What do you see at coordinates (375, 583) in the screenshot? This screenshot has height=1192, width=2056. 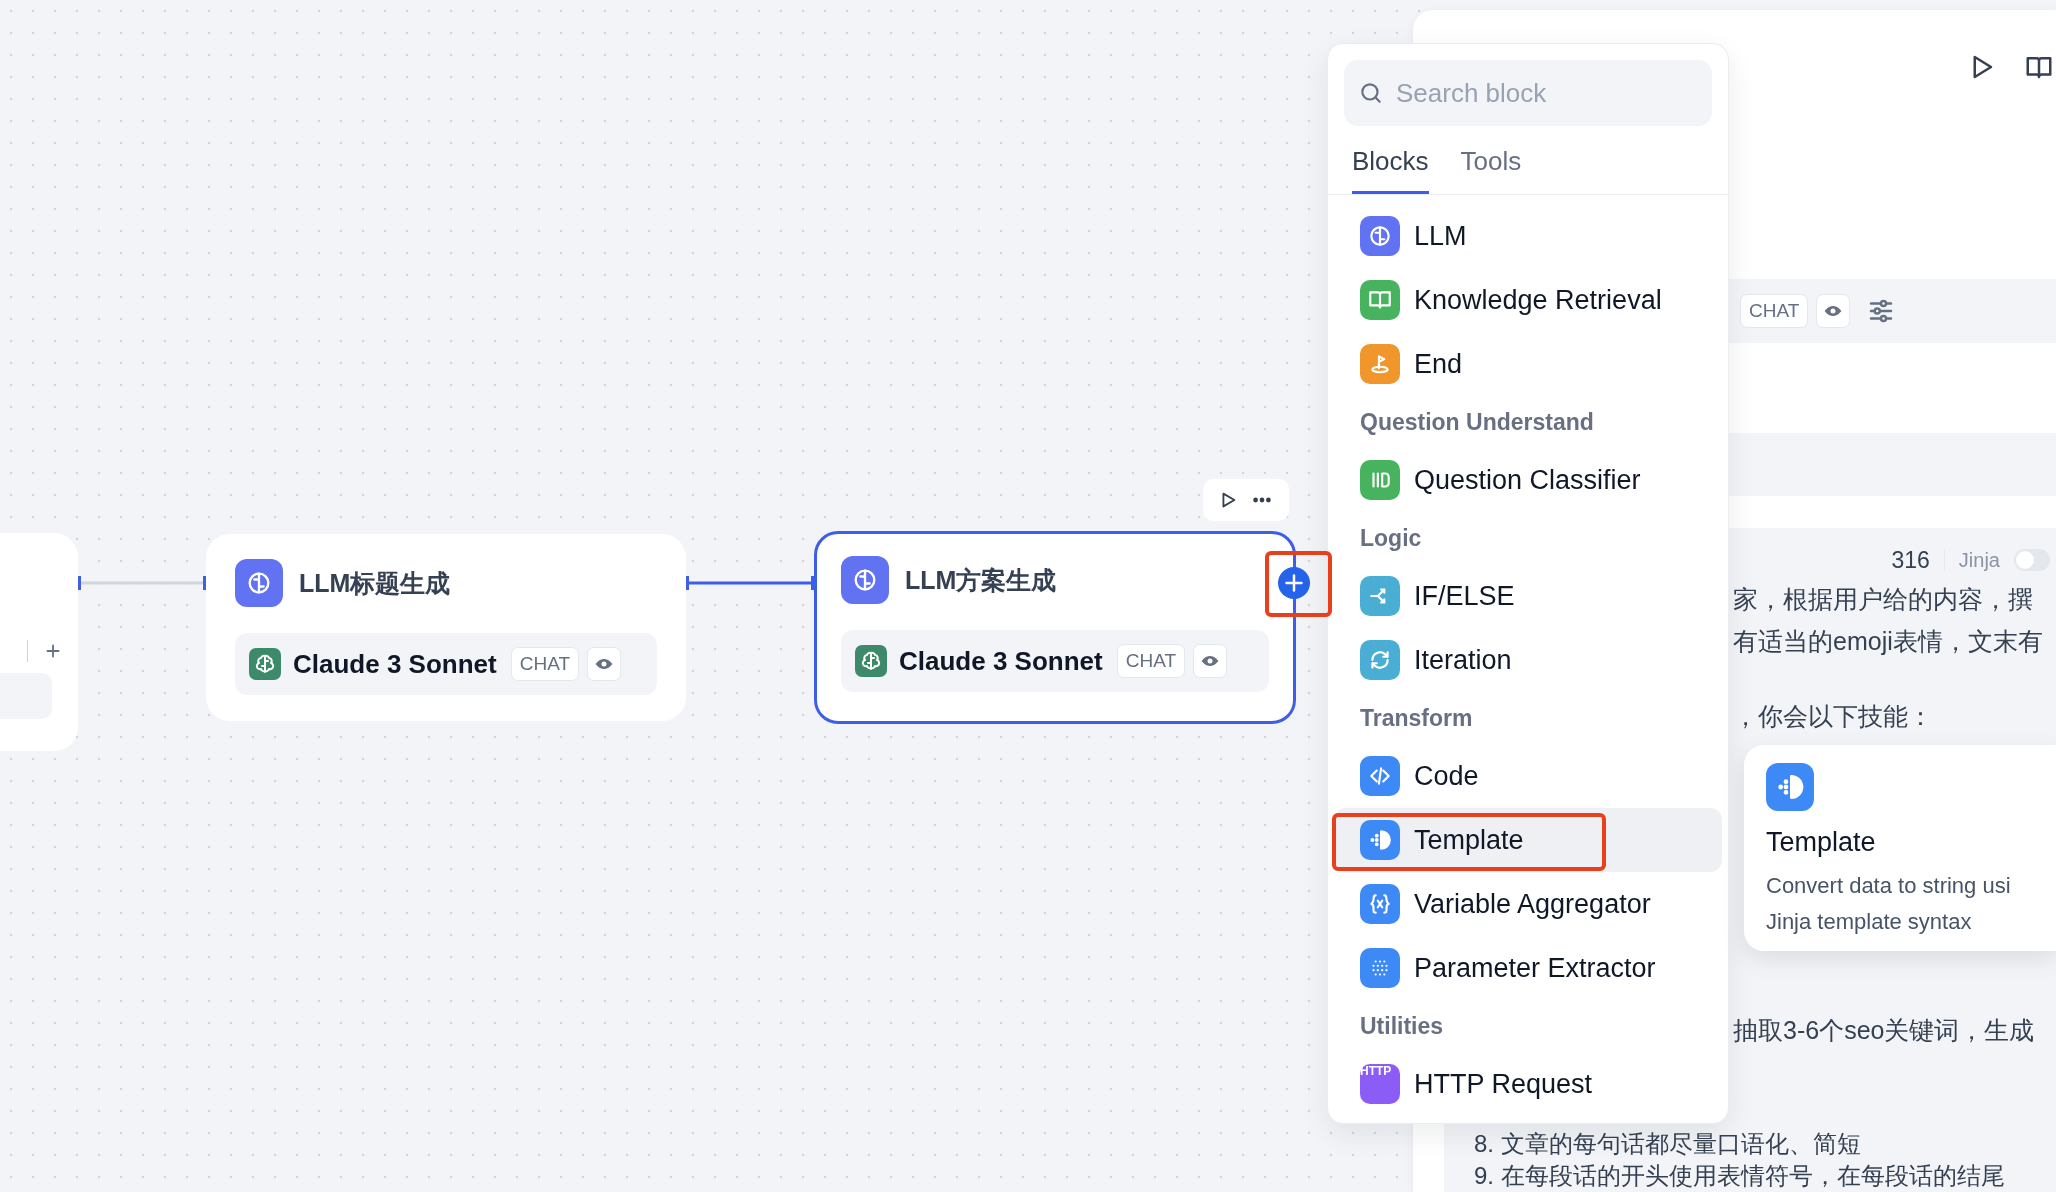 I see `node-title: LLM标题生成` at bounding box center [375, 583].